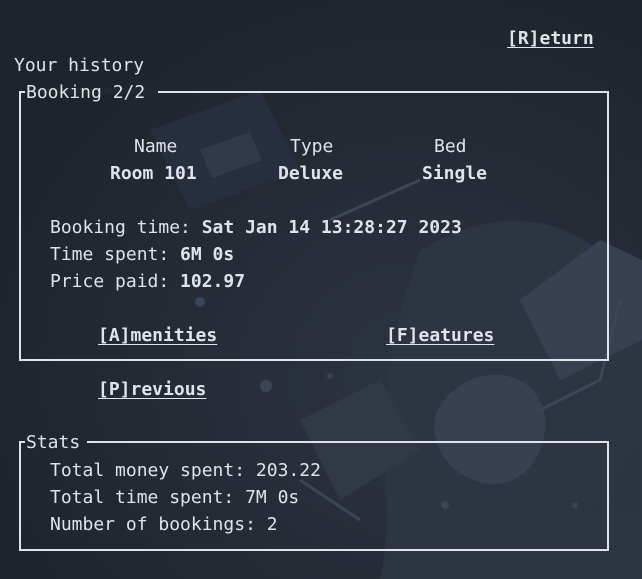 The width and height of the screenshot is (642, 579). Describe the element at coordinates (126, 227) in the screenshot. I see `booking-time-label: Booking time:` at that location.